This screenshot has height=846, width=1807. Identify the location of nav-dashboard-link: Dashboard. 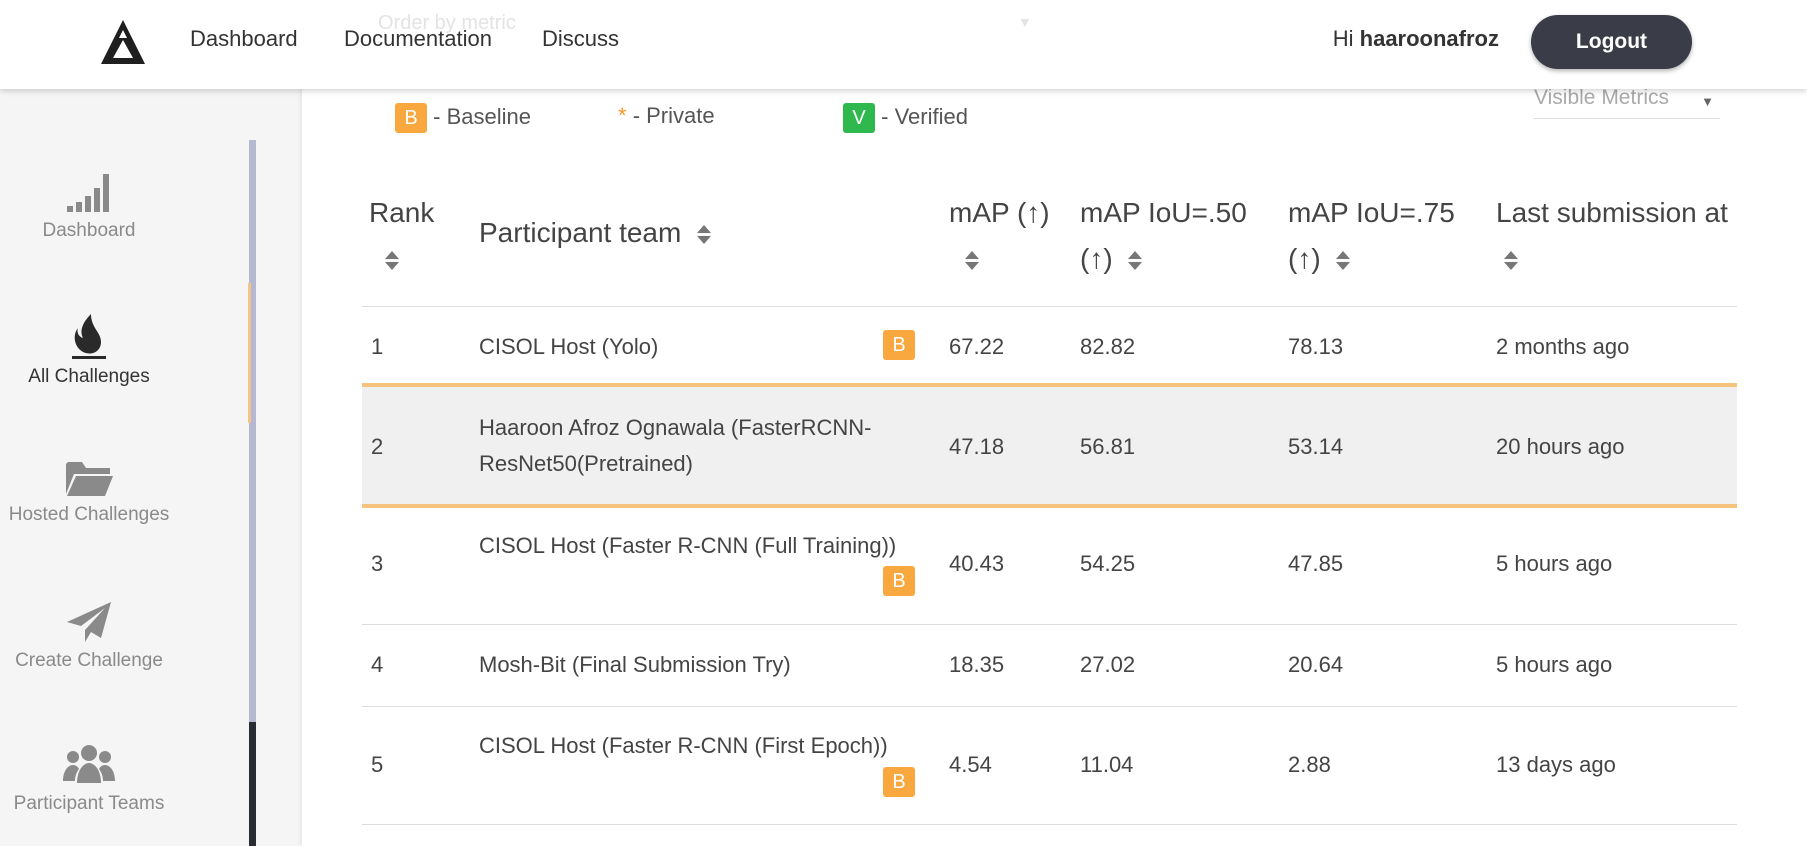
(244, 39).